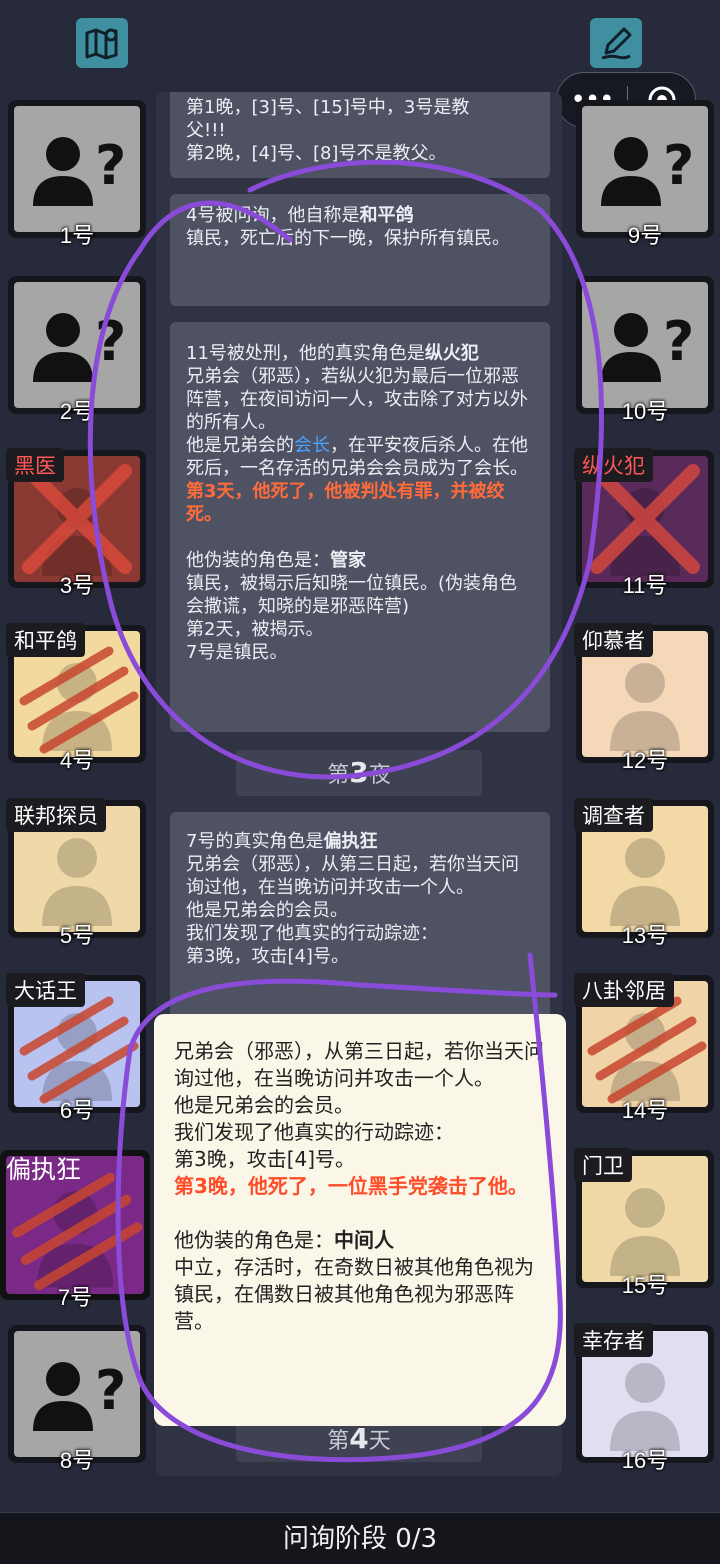 Image resolution: width=720 pixels, height=1564 pixels. Describe the element at coordinates (645, 1285) in the screenshot. I see `player-number: 15号` at that location.